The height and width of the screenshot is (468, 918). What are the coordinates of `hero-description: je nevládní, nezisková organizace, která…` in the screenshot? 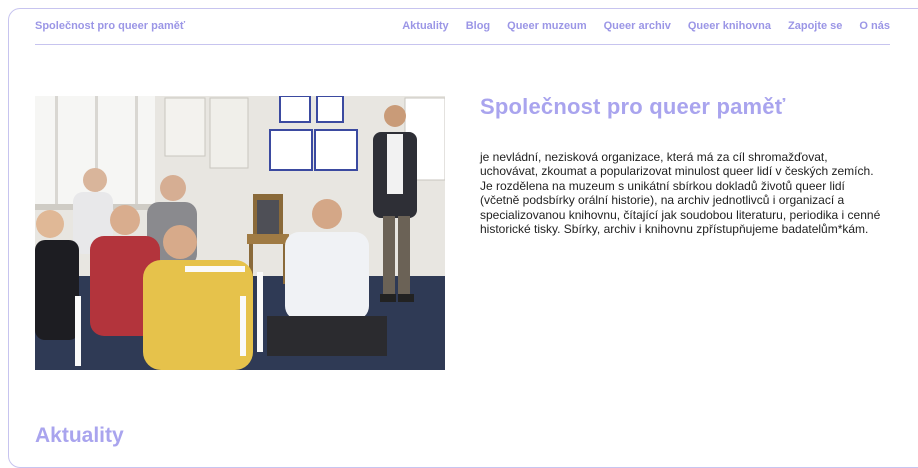 It's located at (680, 193).